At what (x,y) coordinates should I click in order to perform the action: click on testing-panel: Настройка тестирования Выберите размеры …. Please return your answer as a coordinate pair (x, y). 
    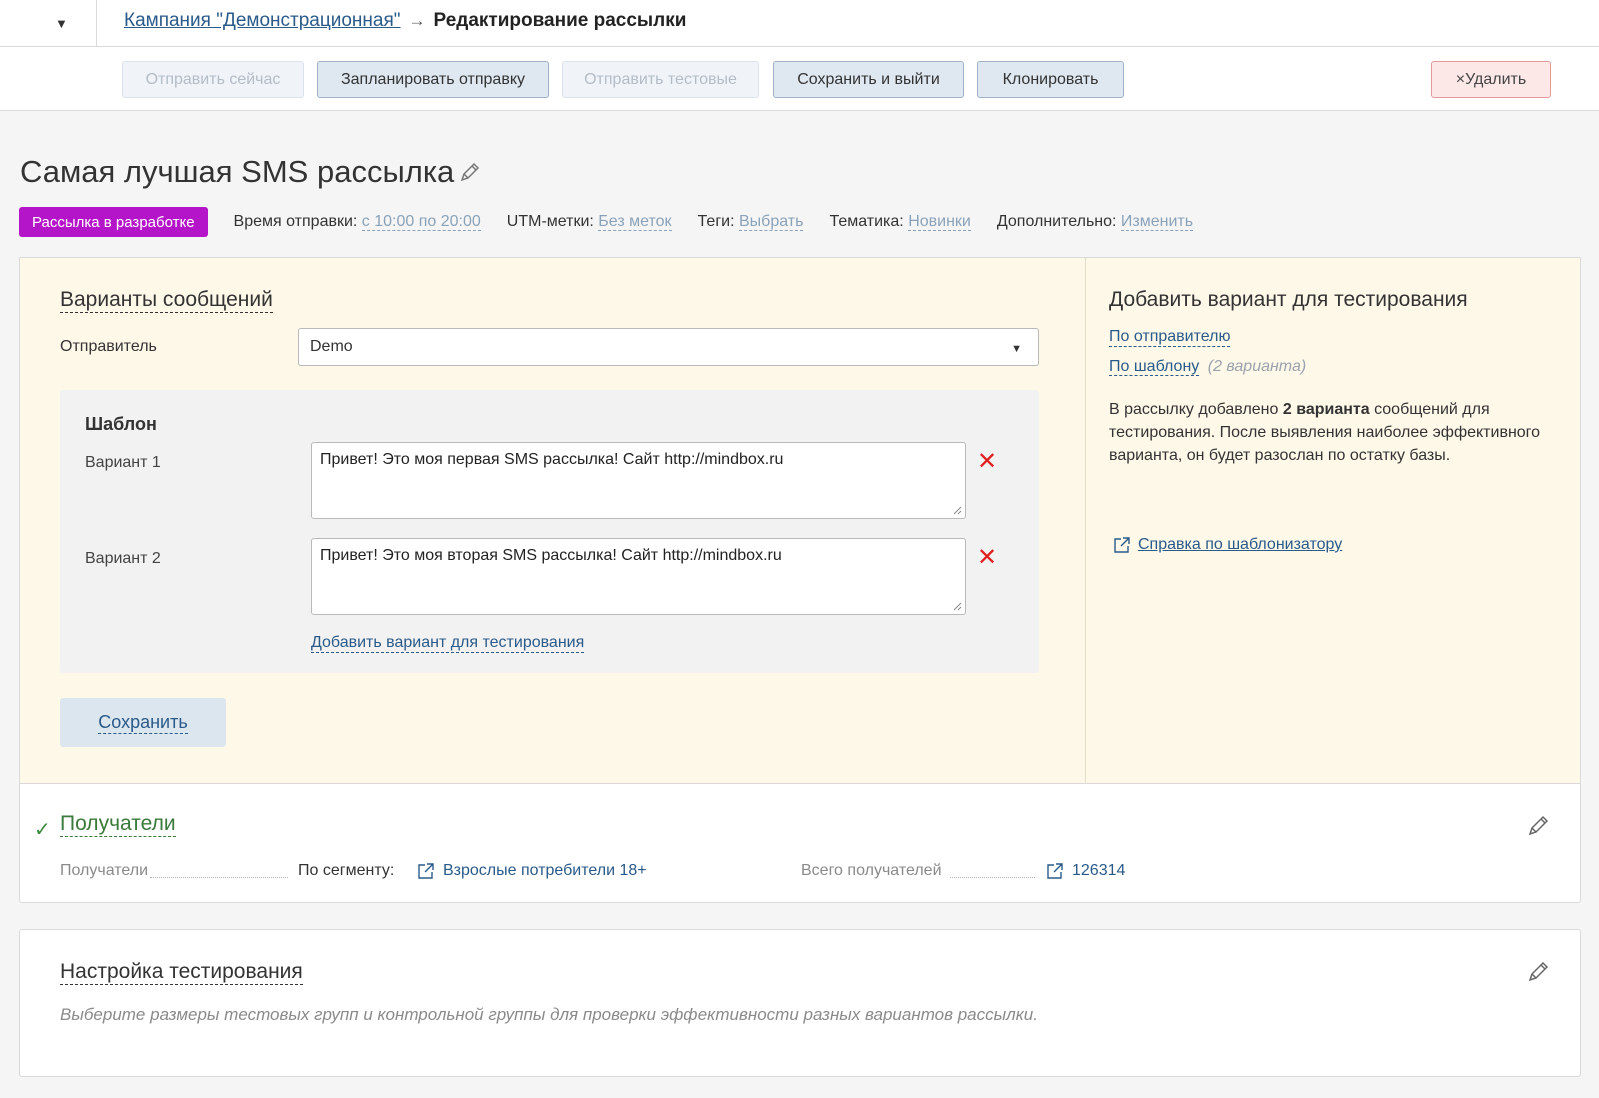
    Looking at the image, I should click on (800, 1003).